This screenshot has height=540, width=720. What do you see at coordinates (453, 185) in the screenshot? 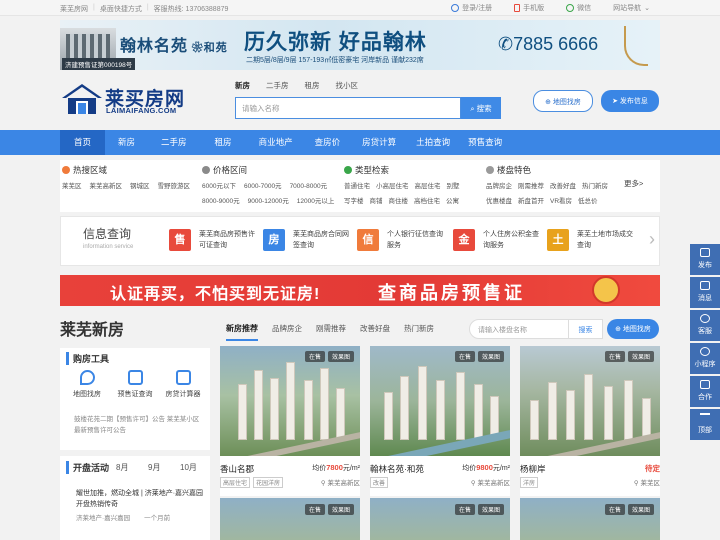
I see `cat-link: 别墅` at bounding box center [453, 185].